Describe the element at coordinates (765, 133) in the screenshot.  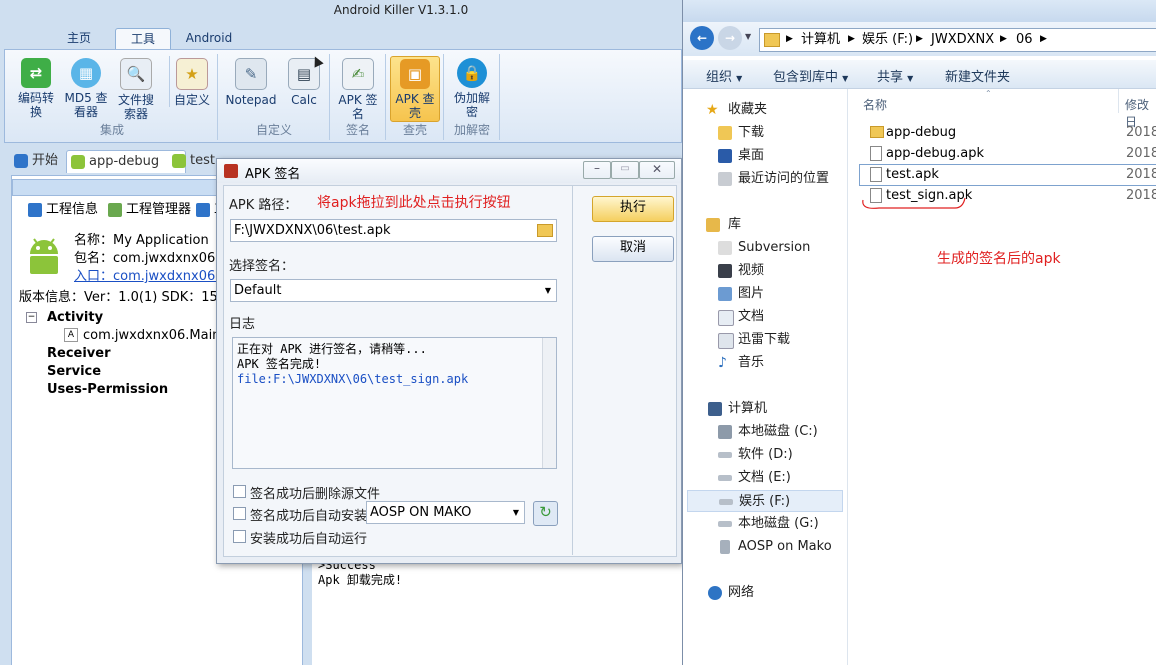
I see `nav-downloads: 下载` at that location.